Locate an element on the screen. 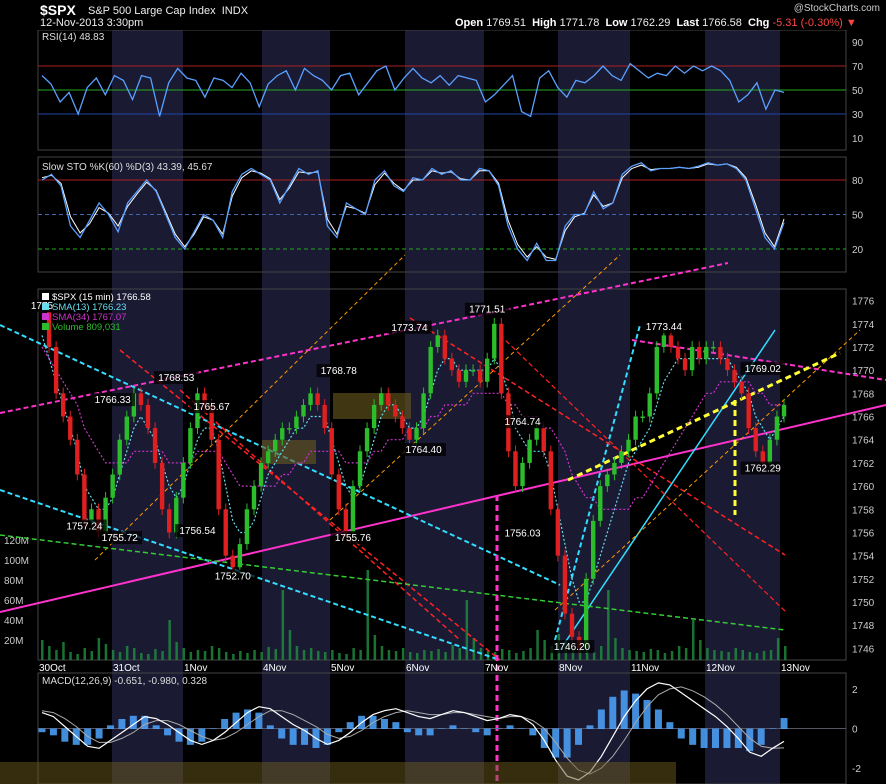 This screenshot has height=784, width=886. low-value: 1762.29 is located at coordinates (650, 23).